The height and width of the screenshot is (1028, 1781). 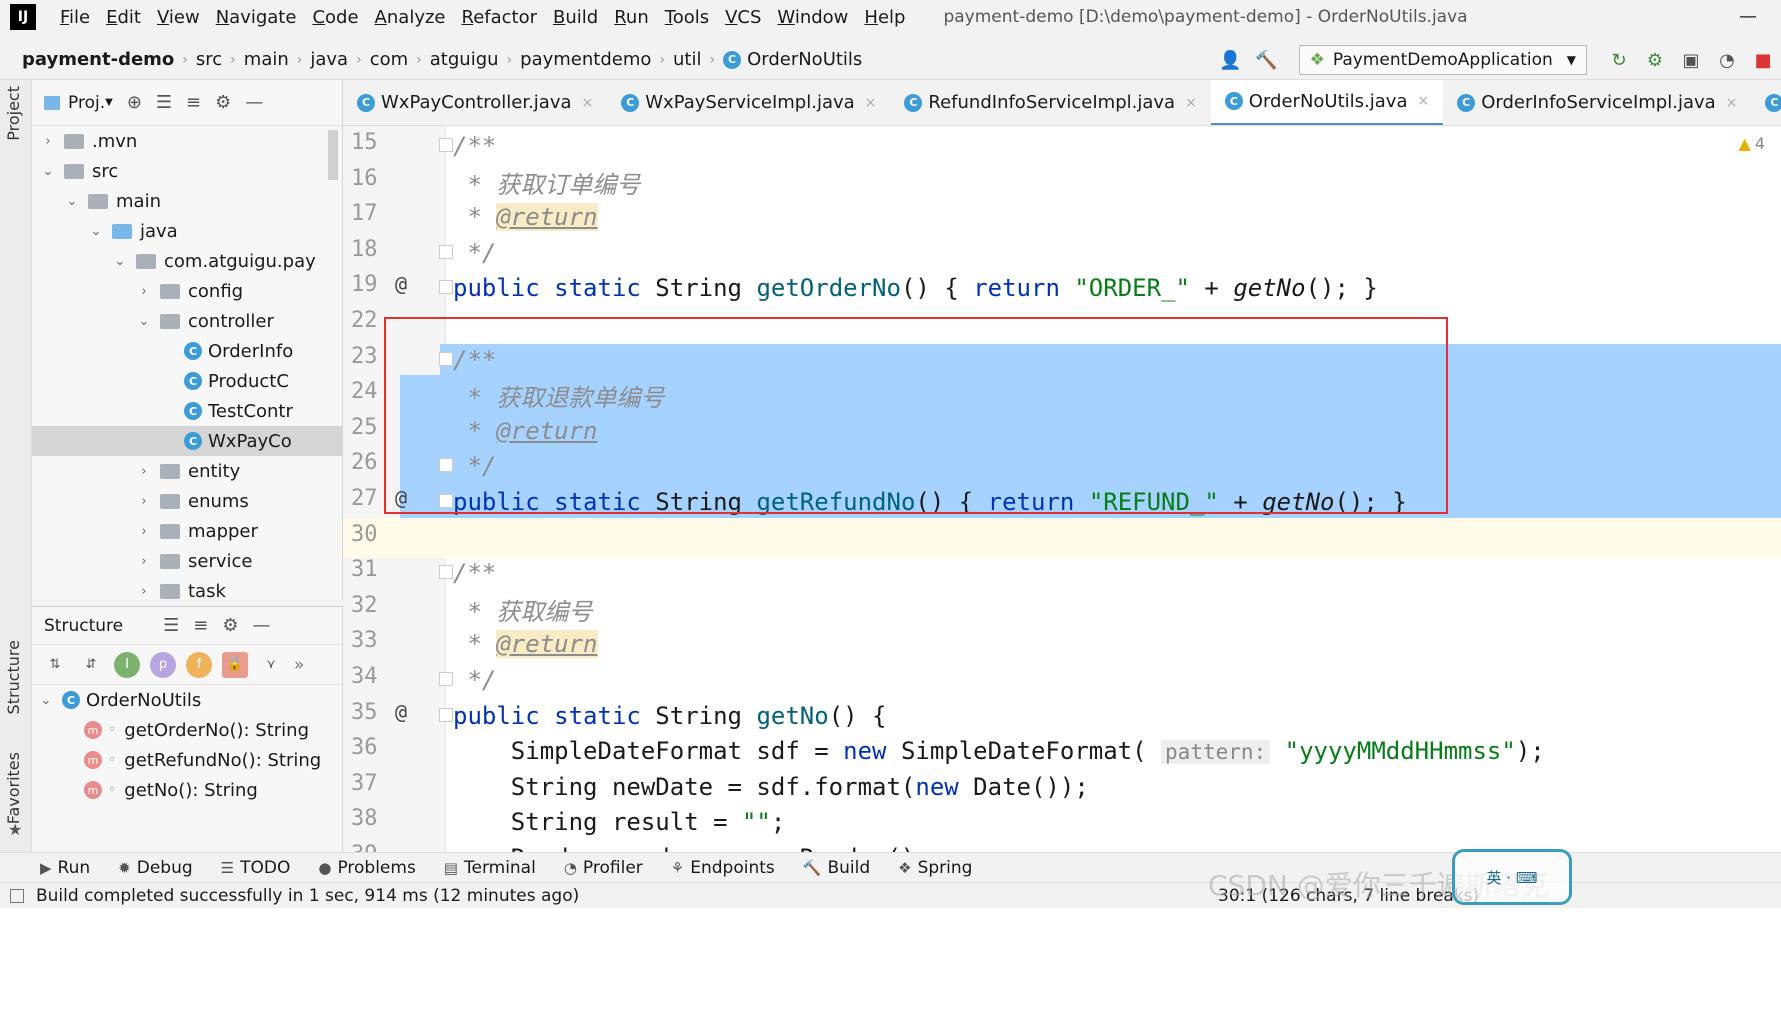 What do you see at coordinates (256, 17) in the screenshot?
I see `menu-navigate: Navigate` at bounding box center [256, 17].